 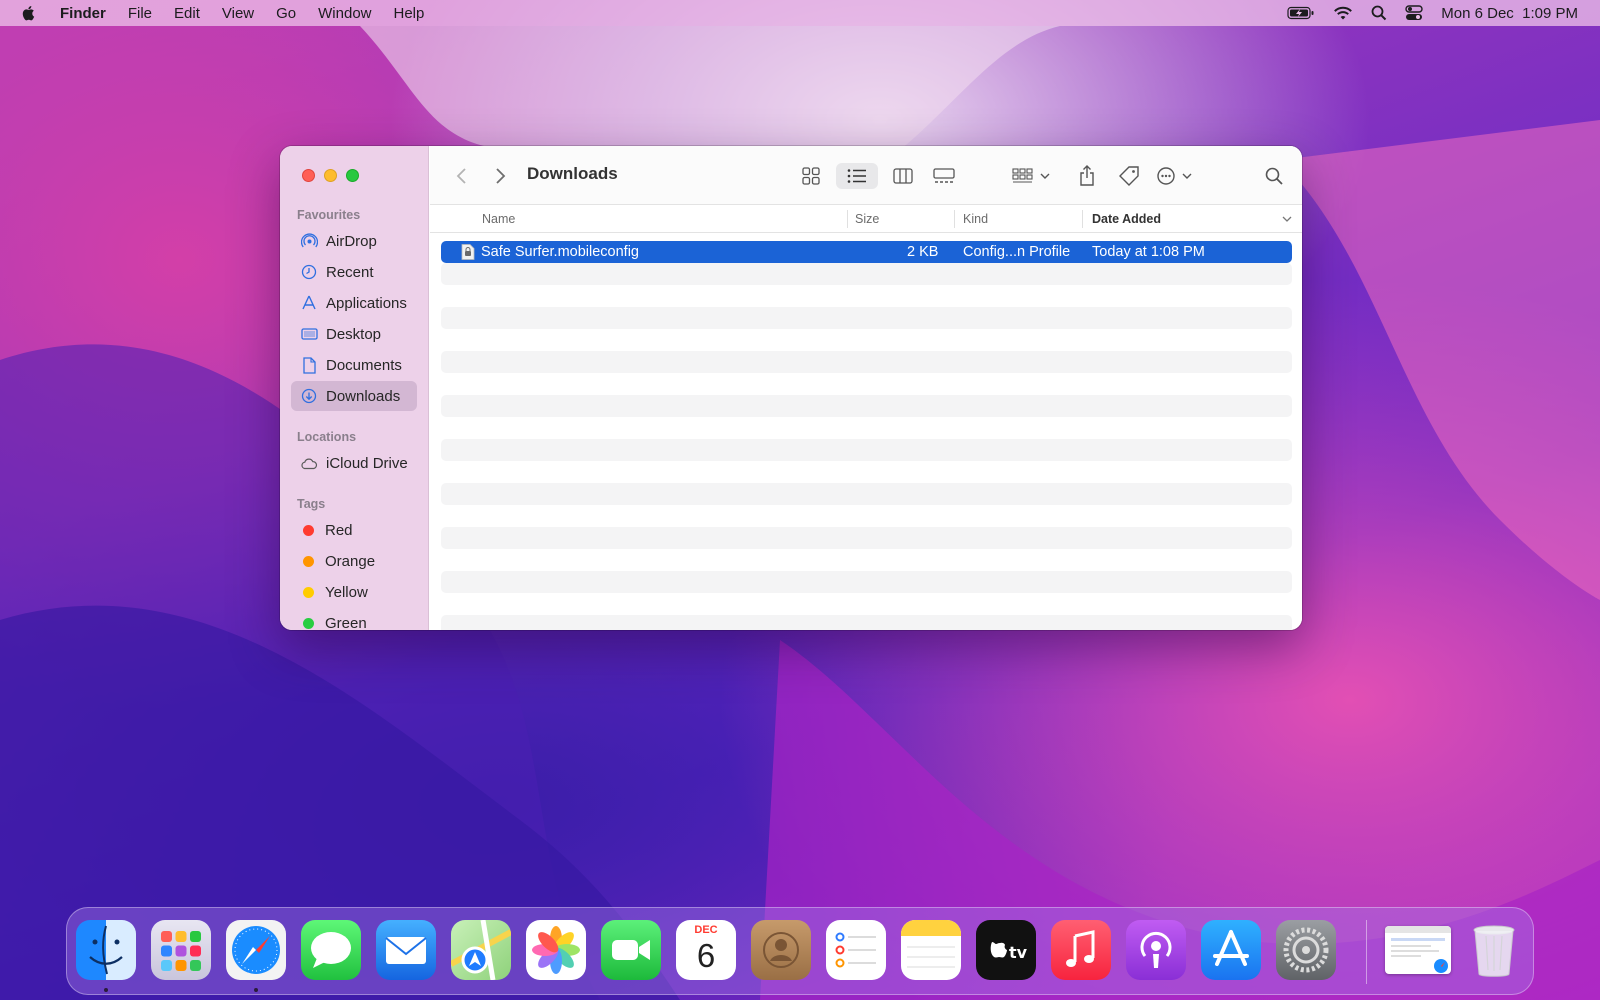 What do you see at coordinates (181, 950) in the screenshot?
I see `dock-launchpad-icon` at bounding box center [181, 950].